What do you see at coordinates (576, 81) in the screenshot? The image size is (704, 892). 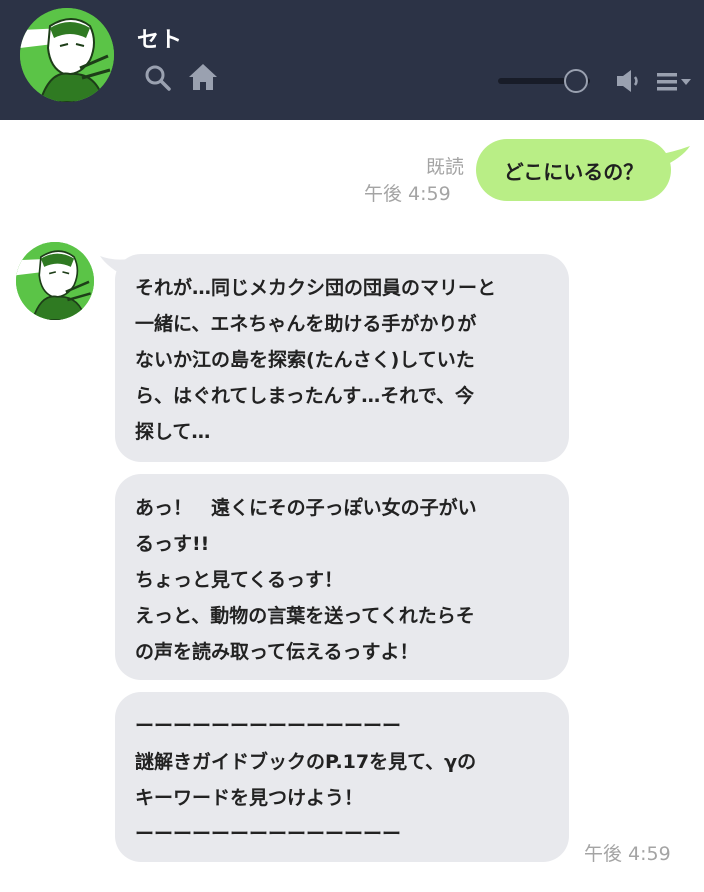 I see `volume-slider-knob` at bounding box center [576, 81].